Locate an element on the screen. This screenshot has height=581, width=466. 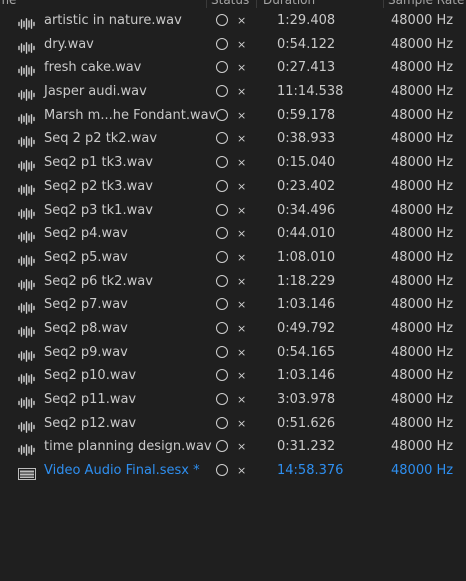
file-row: Seq2 p5.wav × 1:08.010 48000 Hz is located at coordinates (233, 258).